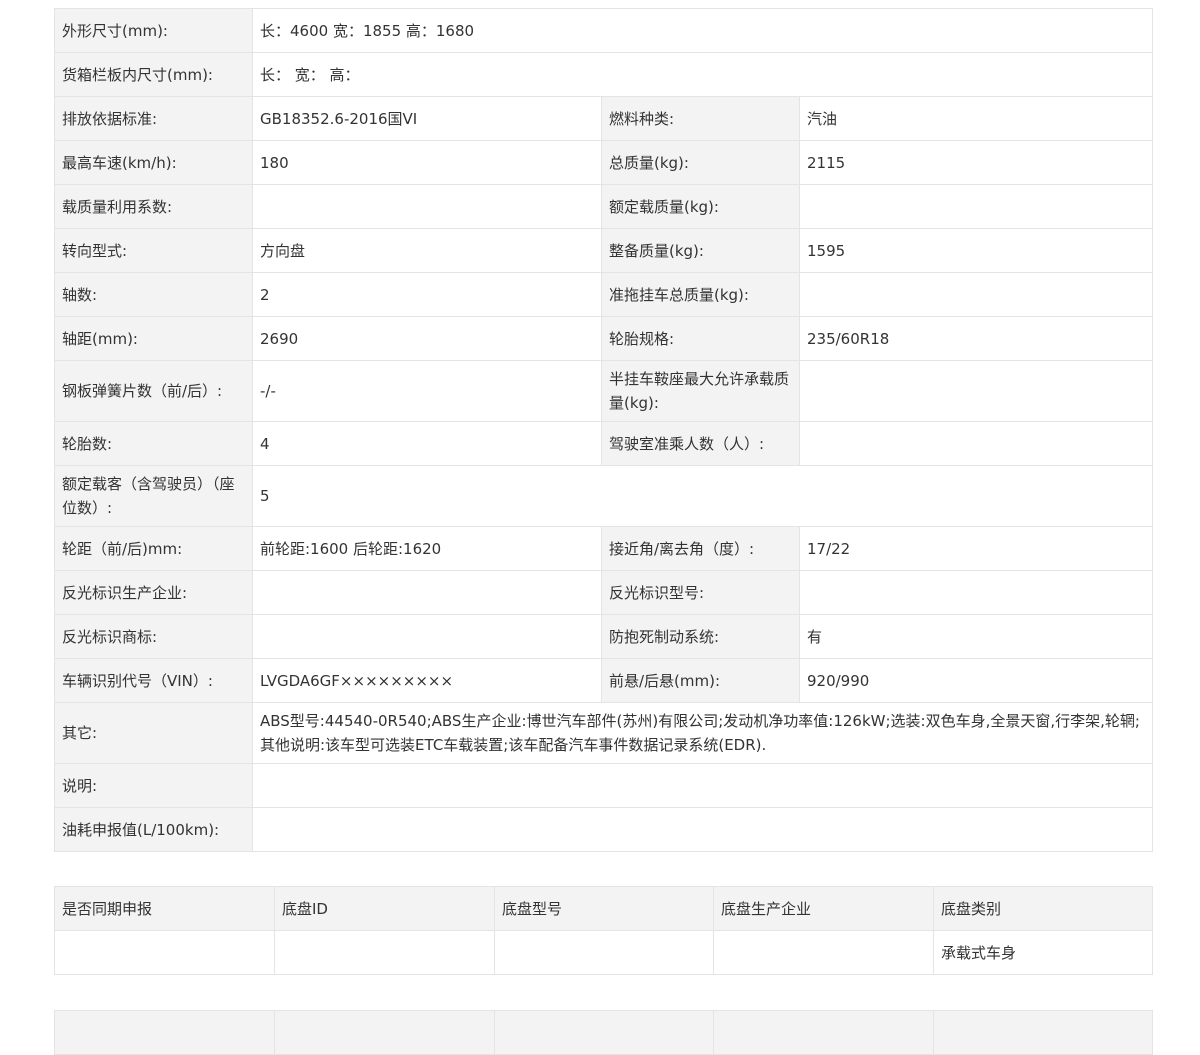  I want to click on spec-label: 车辆识别代号（VIN）:, so click(153, 680).